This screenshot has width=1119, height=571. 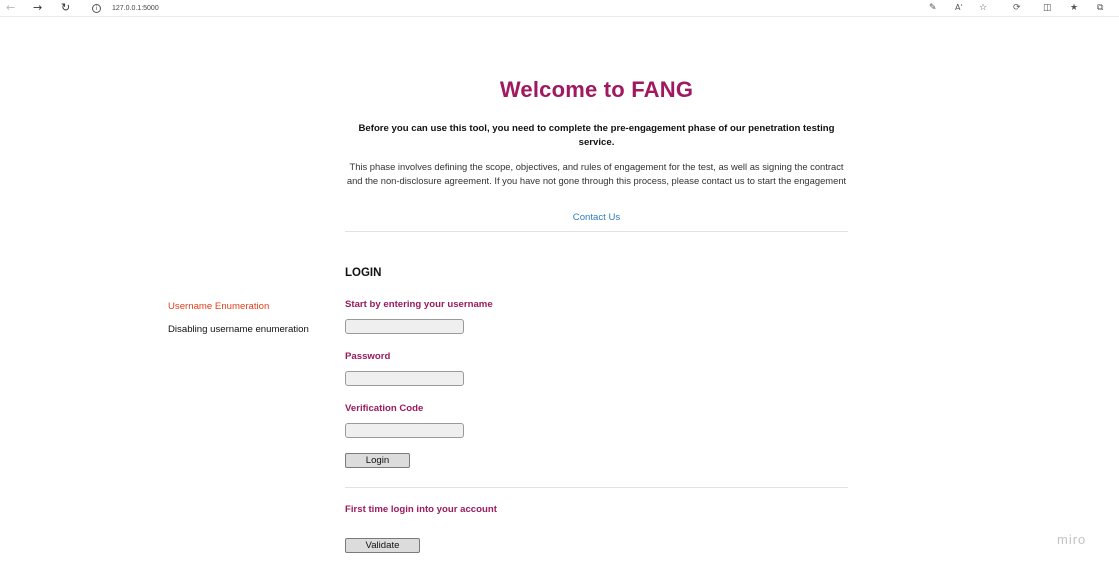 What do you see at coordinates (559, 8) in the screenshot?
I see `browser-toolbar: ← → ↻ i 127.0.0.1:5000 ✎ Aʿ ☆ ⟳ ◫ ★ ⧉` at bounding box center [559, 8].